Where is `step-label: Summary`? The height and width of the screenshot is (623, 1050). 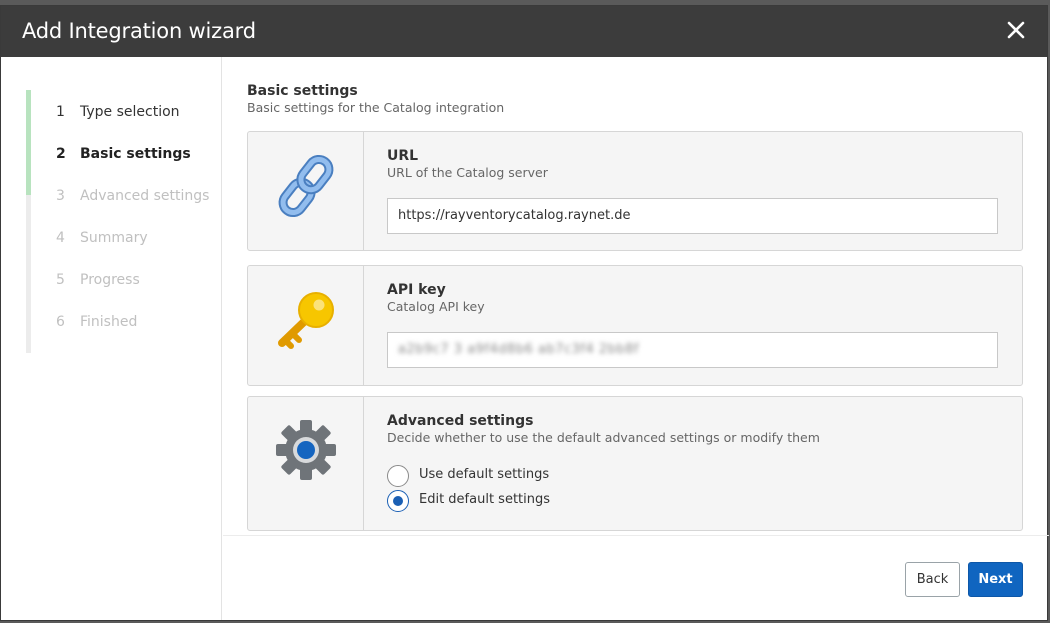 step-label: Summary is located at coordinates (114, 238).